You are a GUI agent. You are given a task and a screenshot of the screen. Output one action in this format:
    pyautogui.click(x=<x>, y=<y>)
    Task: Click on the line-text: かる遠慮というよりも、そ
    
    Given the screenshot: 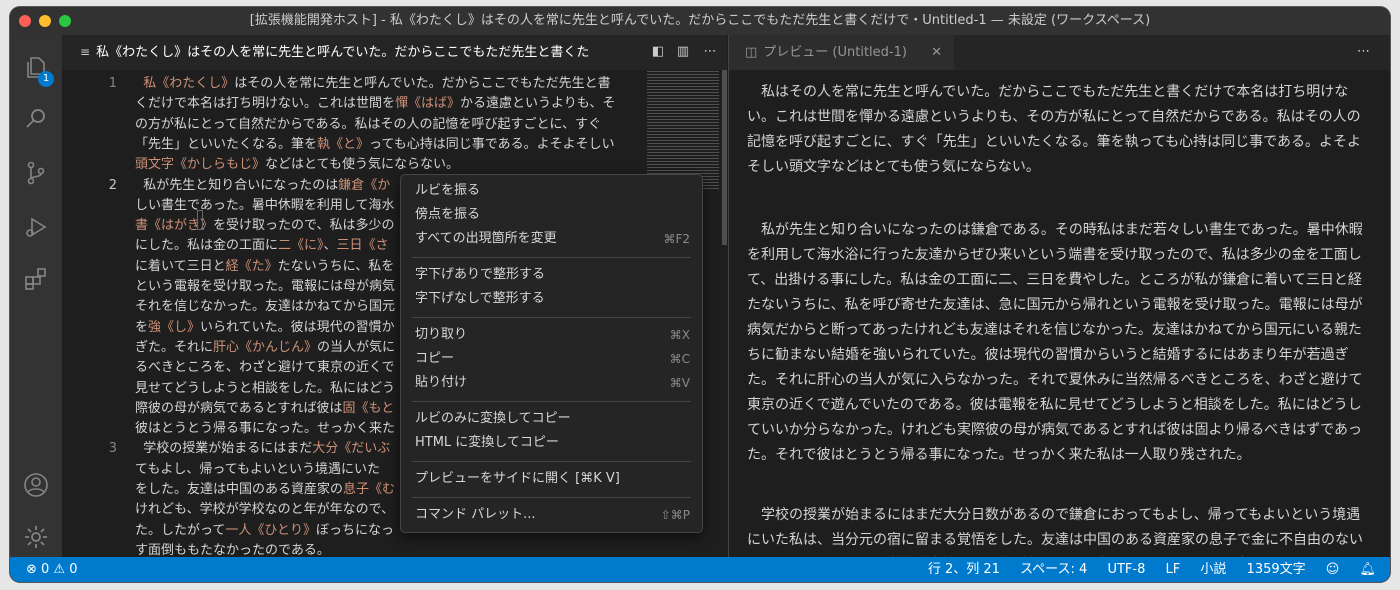 What is the action you would take?
    pyautogui.click(x=538, y=104)
    